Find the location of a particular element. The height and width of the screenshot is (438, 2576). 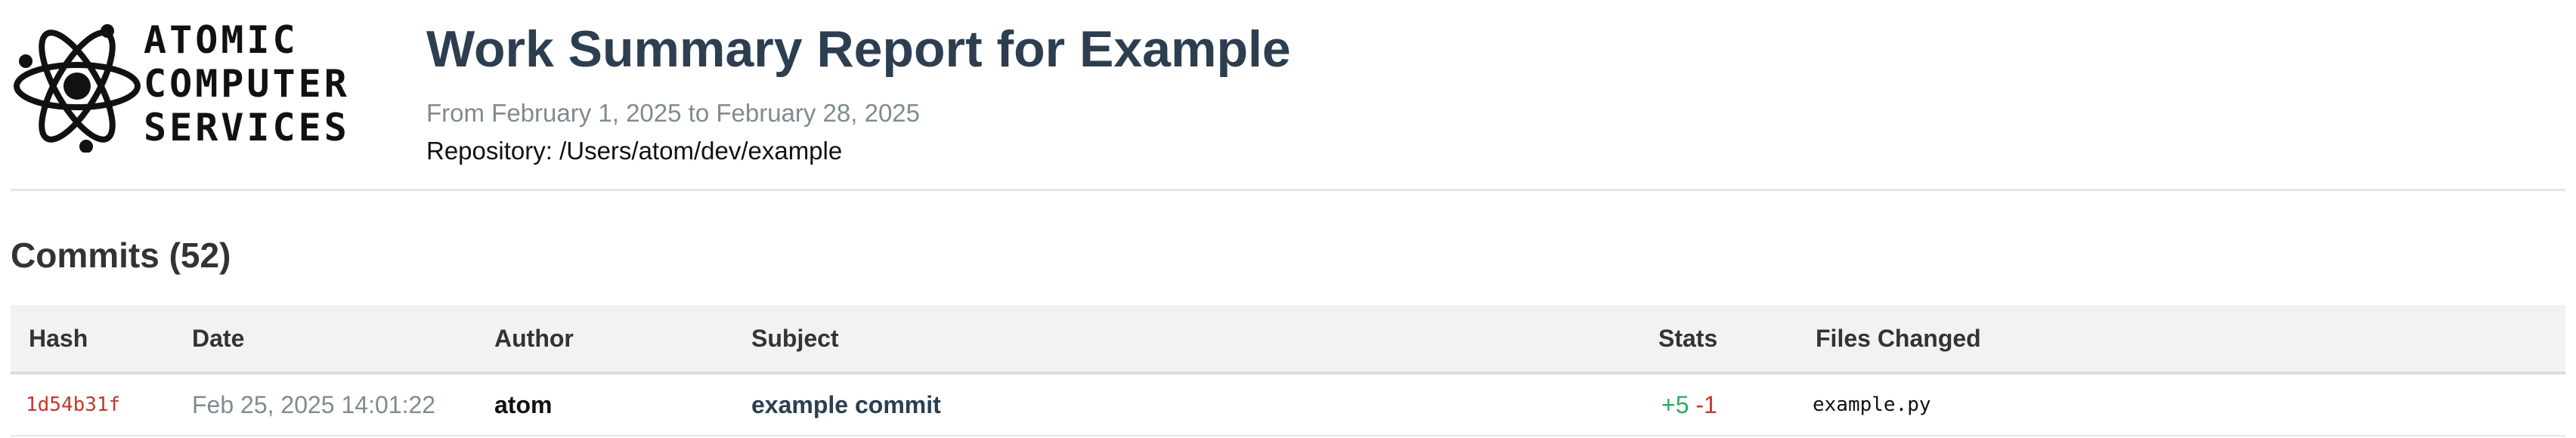

column-header-date: Date is located at coordinates (218, 338).